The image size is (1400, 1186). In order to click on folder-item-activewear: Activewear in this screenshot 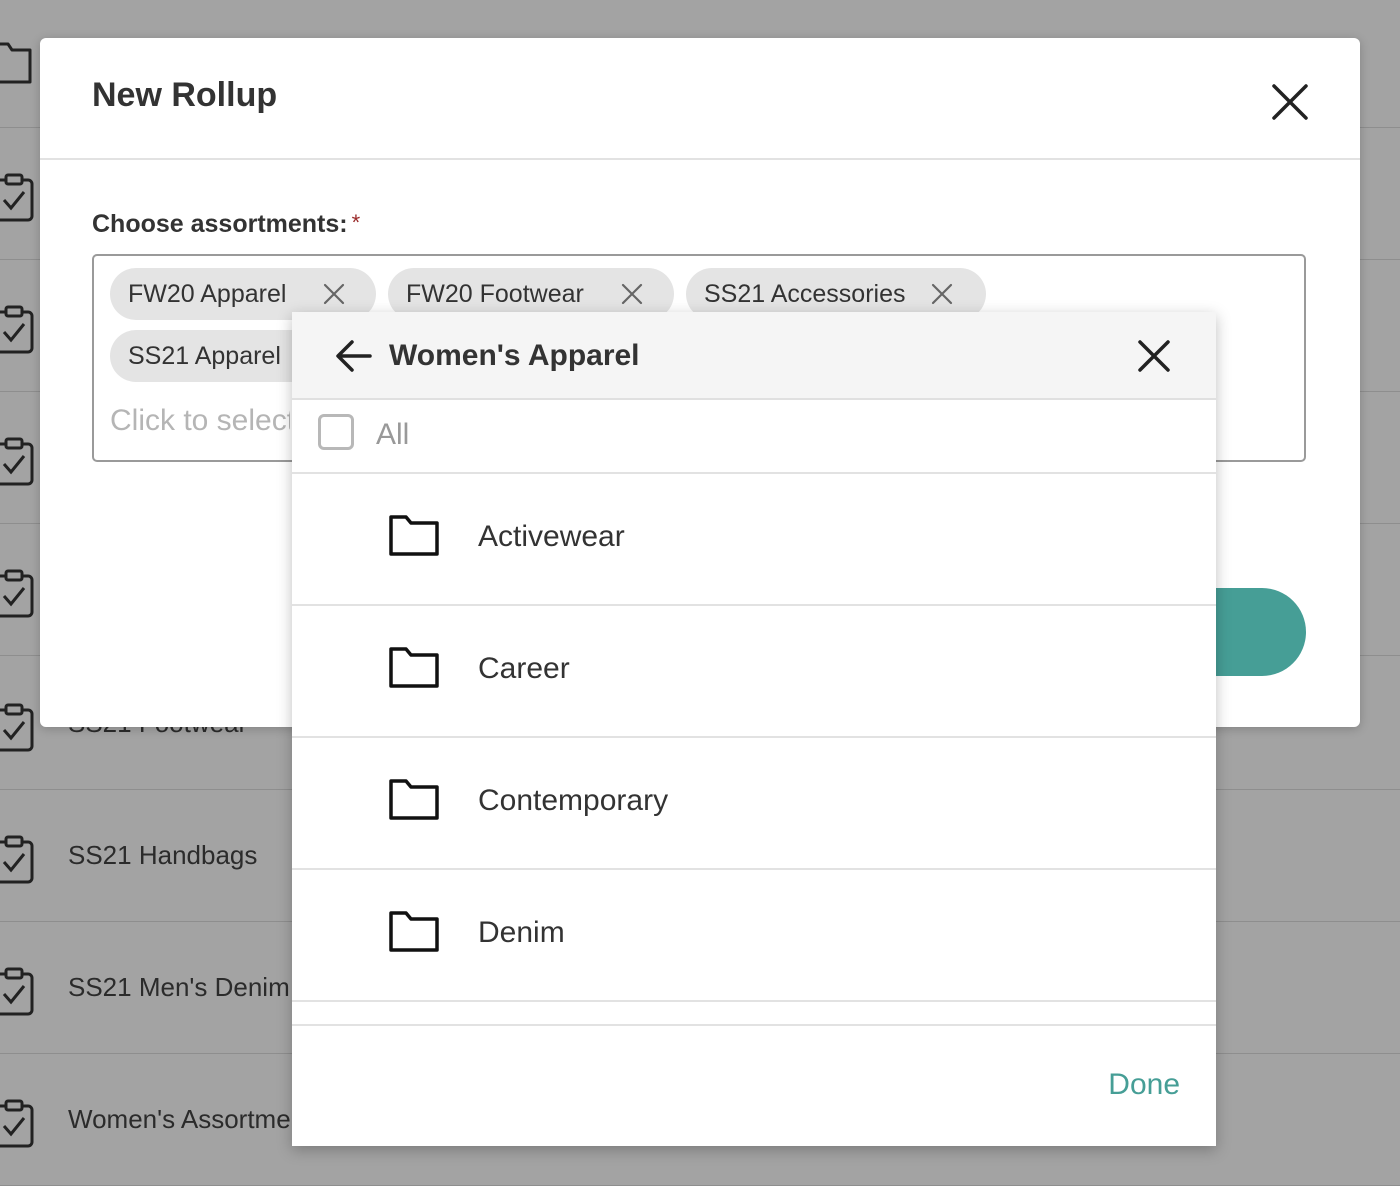, I will do `click(754, 540)`.